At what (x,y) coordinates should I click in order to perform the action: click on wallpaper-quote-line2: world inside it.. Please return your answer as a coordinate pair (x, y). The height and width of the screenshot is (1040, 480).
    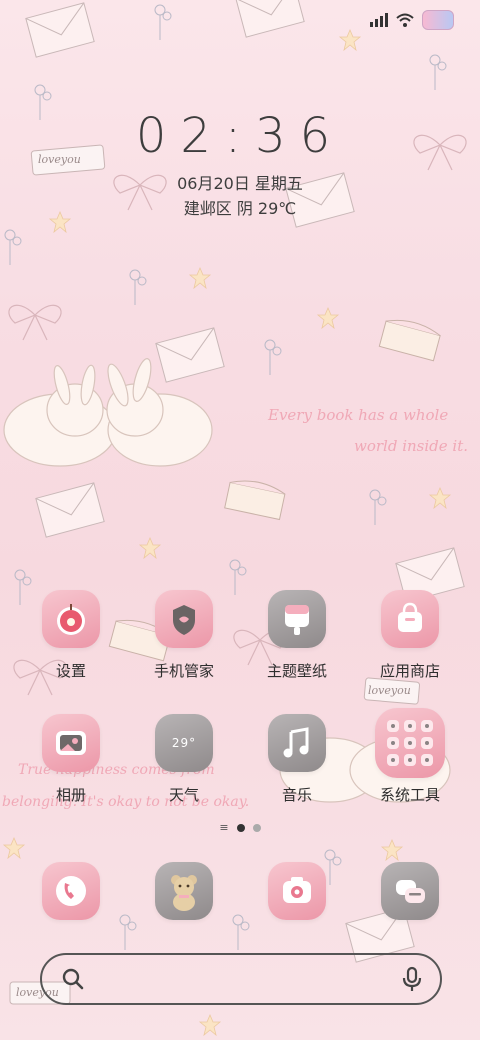
    Looking at the image, I should click on (411, 446).